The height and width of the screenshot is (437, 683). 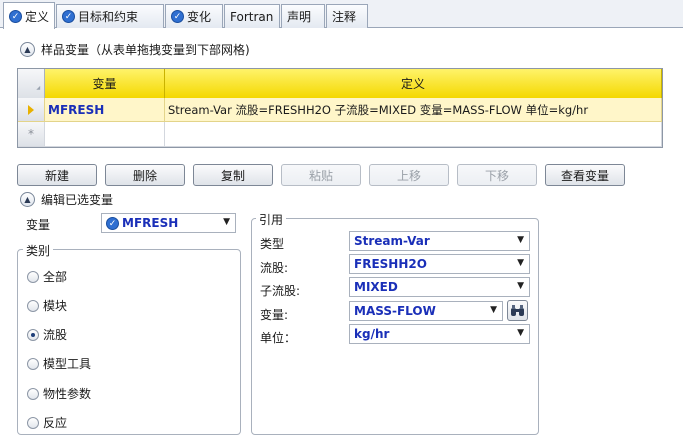 I want to click on search-variable-button, so click(x=517, y=310).